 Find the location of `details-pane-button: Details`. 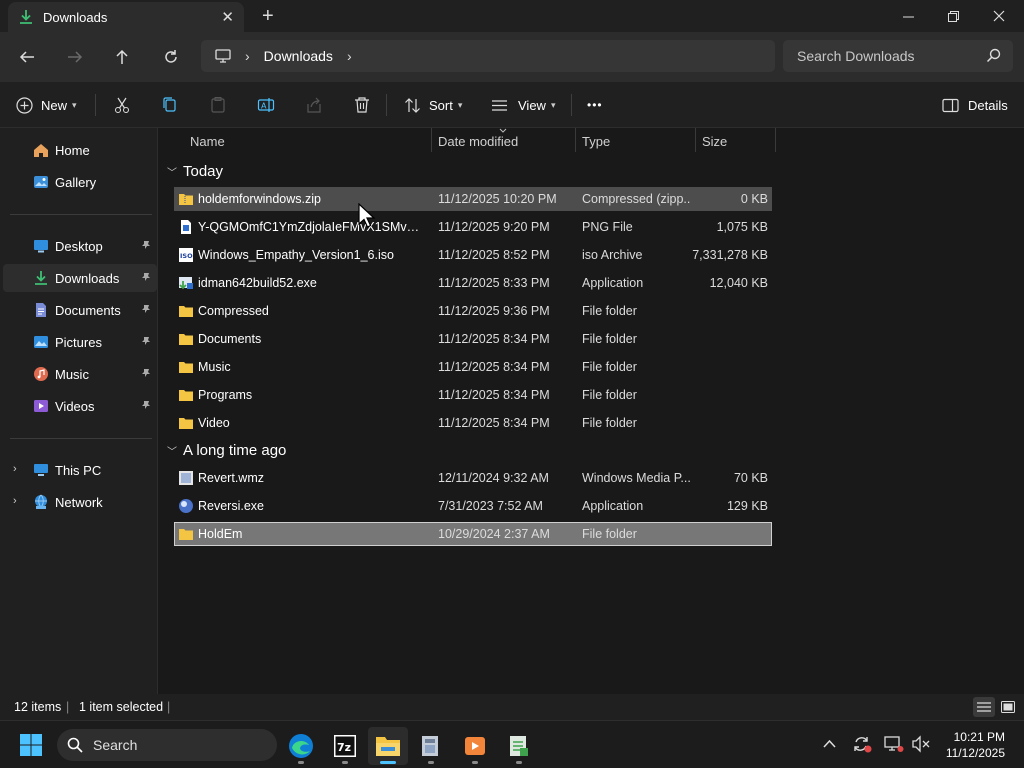

details-pane-button: Details is located at coordinates (975, 105).